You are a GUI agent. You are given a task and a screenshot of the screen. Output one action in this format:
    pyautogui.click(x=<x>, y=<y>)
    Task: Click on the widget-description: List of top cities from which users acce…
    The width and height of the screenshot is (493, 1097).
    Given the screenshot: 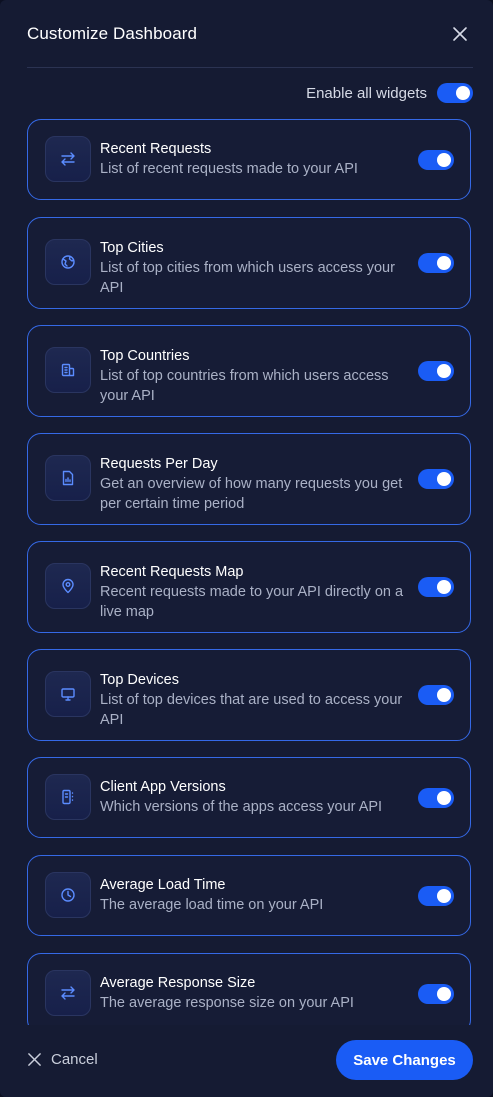 What is the action you would take?
    pyautogui.click(x=247, y=278)
    